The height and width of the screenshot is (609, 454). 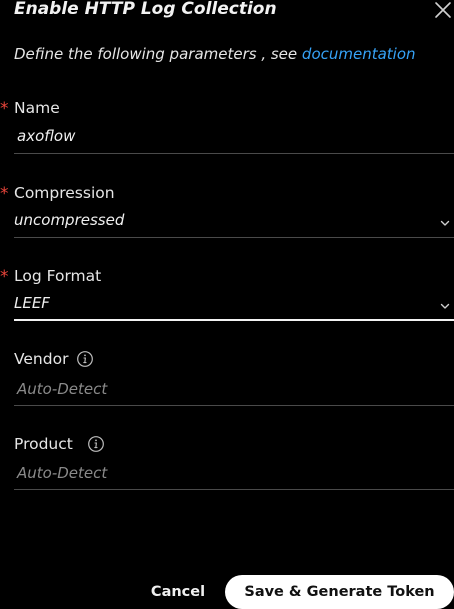 I want to click on log-format-label-text: Log Format, so click(x=58, y=276).